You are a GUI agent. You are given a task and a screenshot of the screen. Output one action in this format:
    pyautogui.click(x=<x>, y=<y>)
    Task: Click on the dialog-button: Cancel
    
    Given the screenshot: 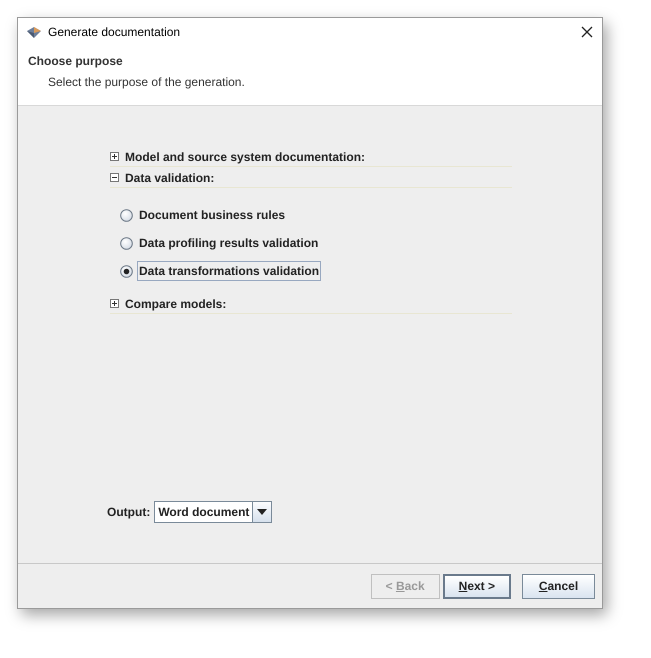 What is the action you would take?
    pyautogui.click(x=558, y=586)
    